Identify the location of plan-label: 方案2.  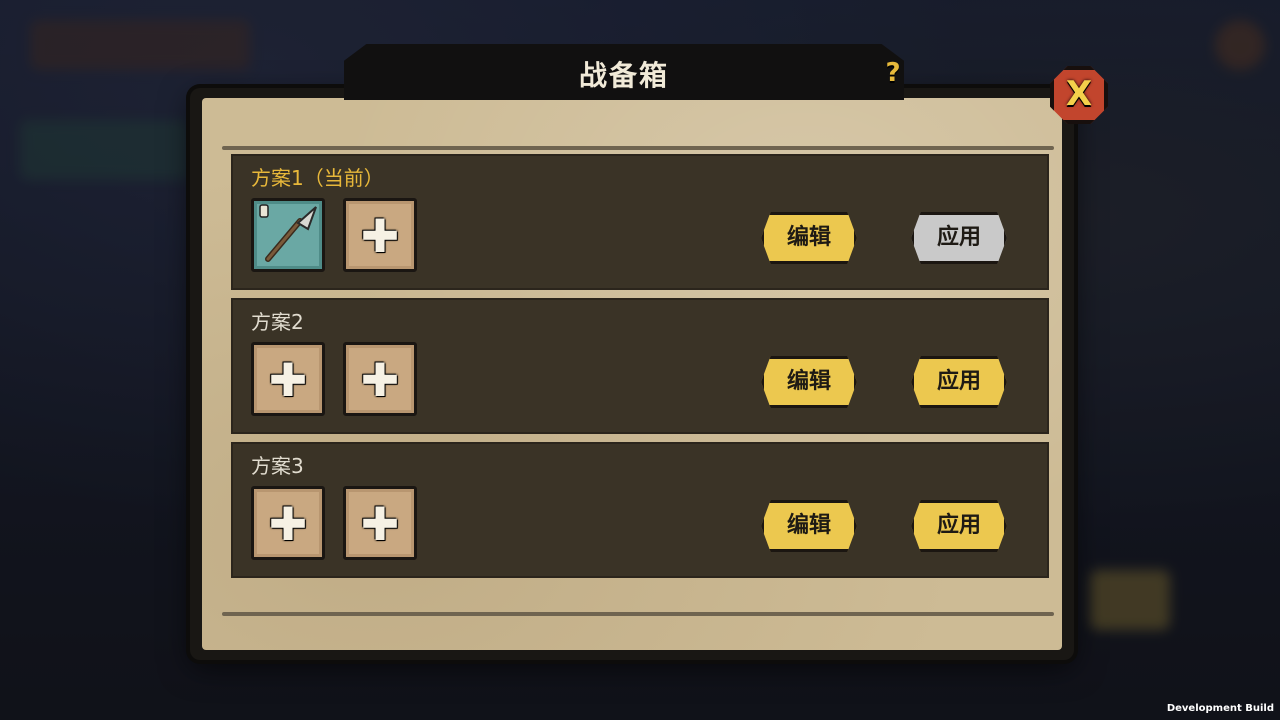
(277, 322).